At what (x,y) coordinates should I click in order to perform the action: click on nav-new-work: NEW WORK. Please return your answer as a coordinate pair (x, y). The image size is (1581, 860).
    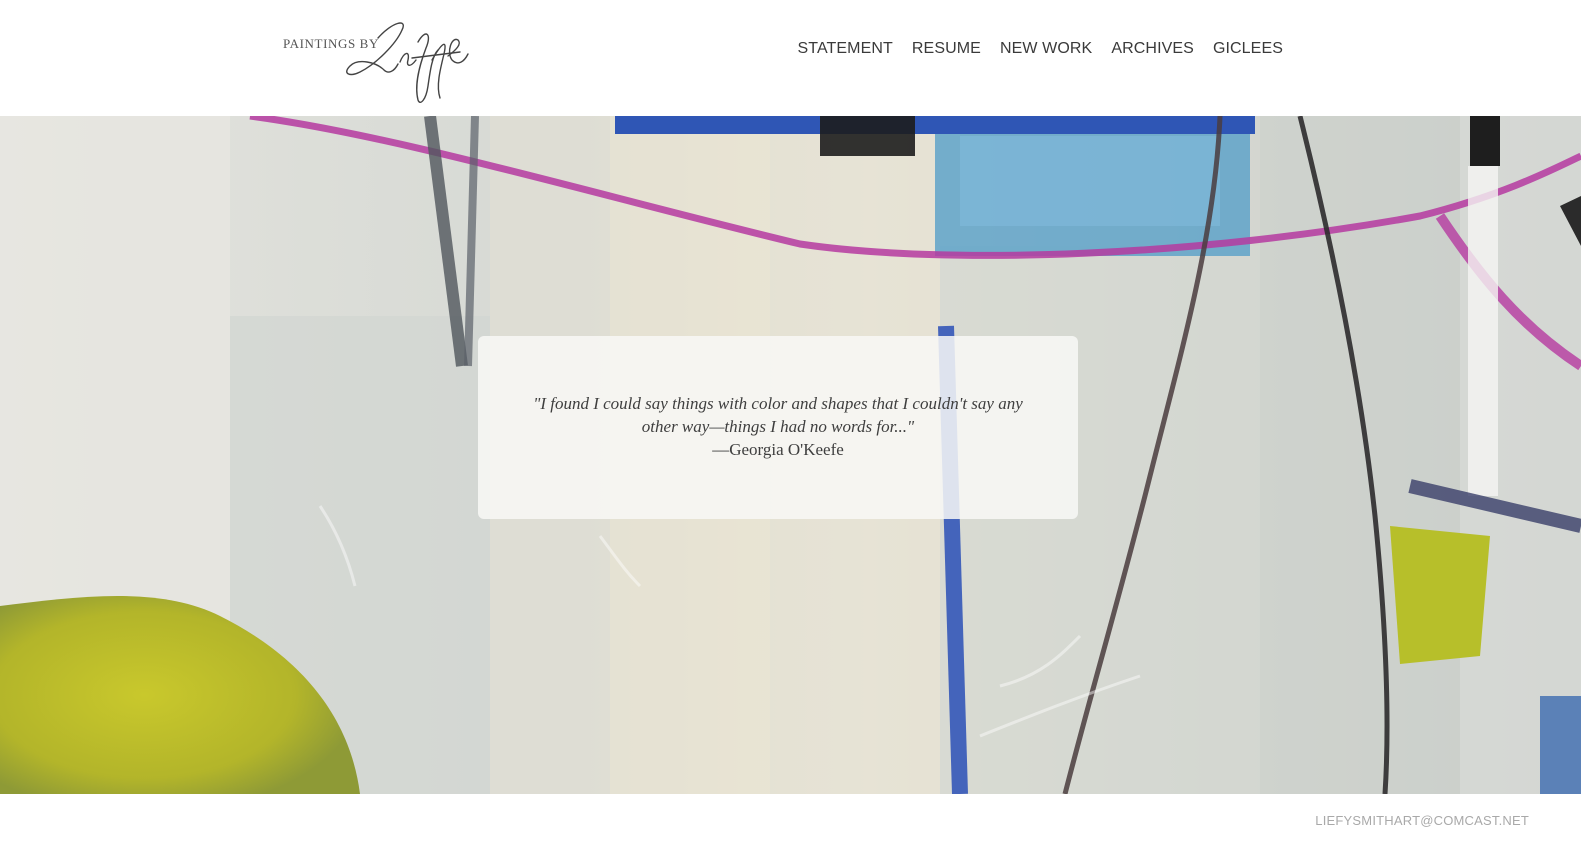
    Looking at the image, I should click on (1046, 49).